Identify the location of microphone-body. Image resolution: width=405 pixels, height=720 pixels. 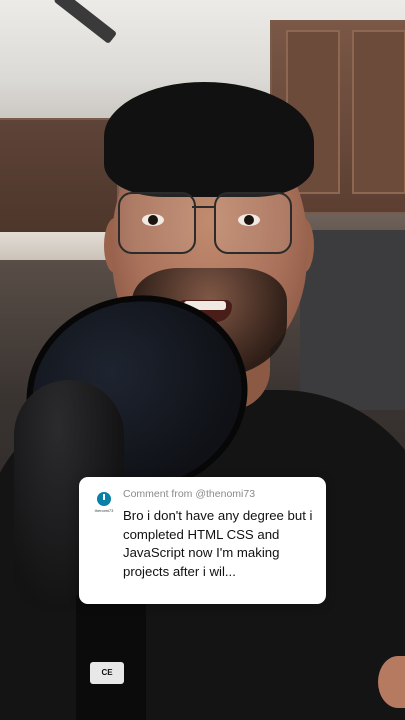
(111, 655).